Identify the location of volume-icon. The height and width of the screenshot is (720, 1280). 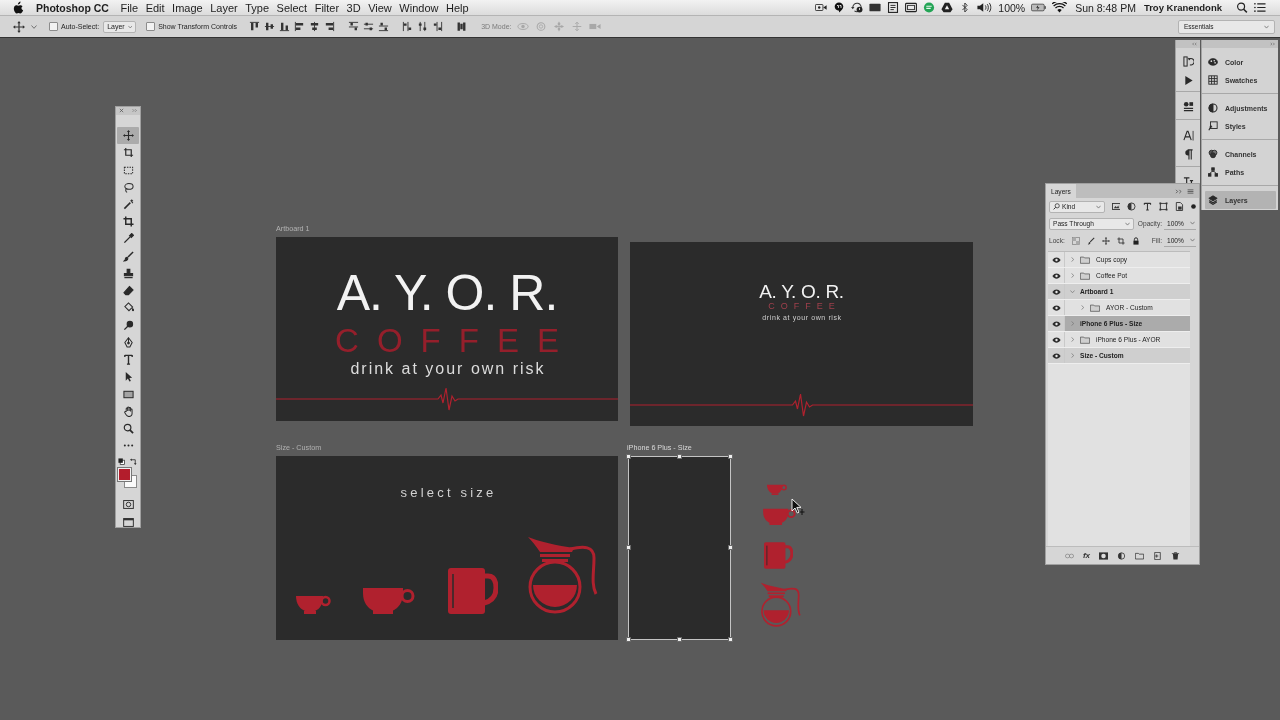
(985, 7).